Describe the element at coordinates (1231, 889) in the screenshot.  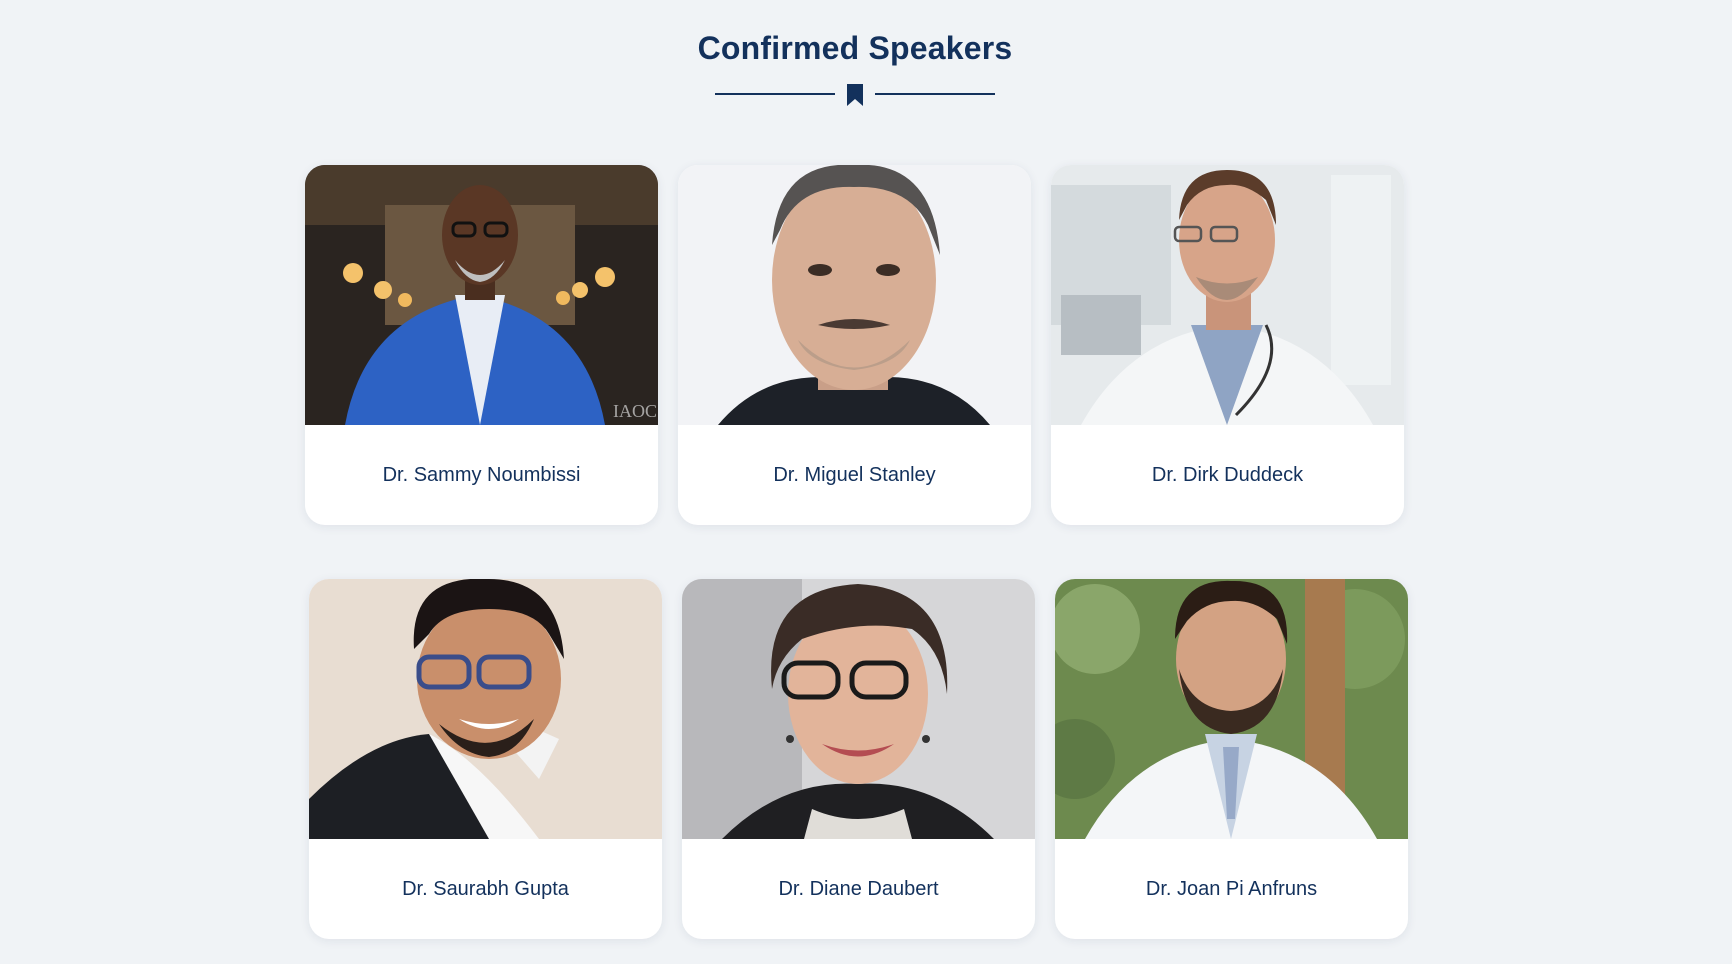
I see `speaker-name: Dr. Joan Pi Anfruns` at that location.